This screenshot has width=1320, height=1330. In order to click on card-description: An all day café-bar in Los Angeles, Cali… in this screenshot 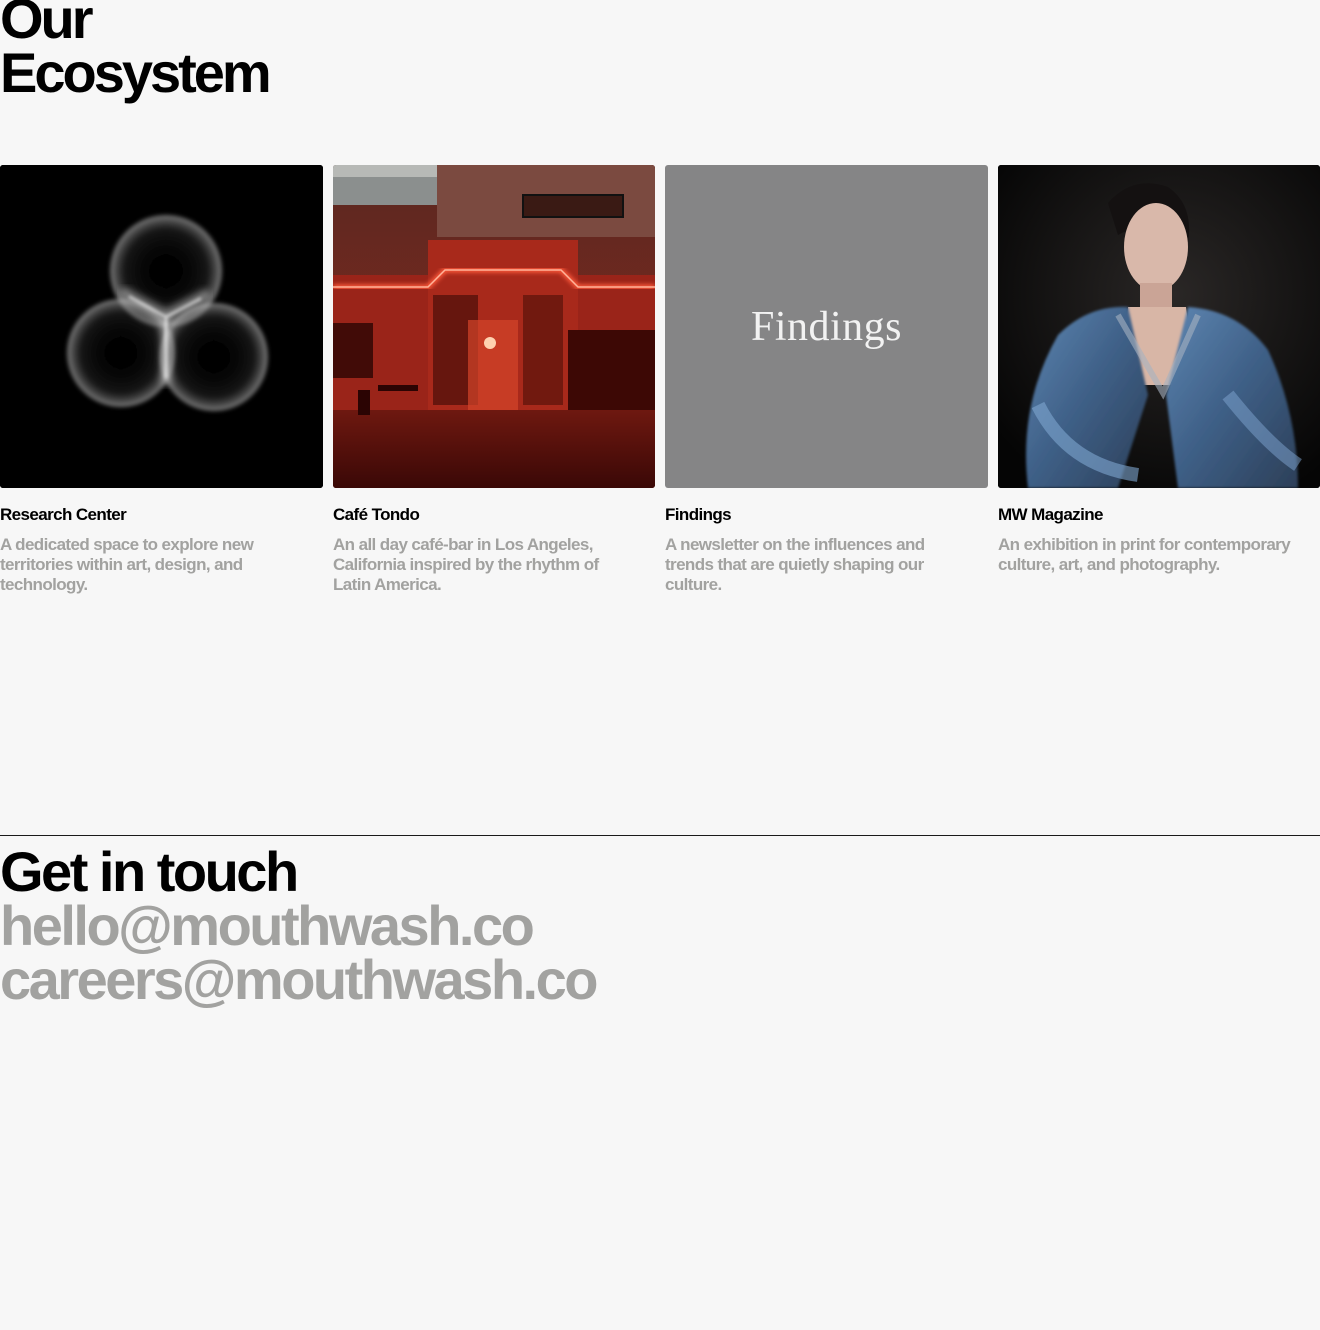, I will do `click(466, 564)`.